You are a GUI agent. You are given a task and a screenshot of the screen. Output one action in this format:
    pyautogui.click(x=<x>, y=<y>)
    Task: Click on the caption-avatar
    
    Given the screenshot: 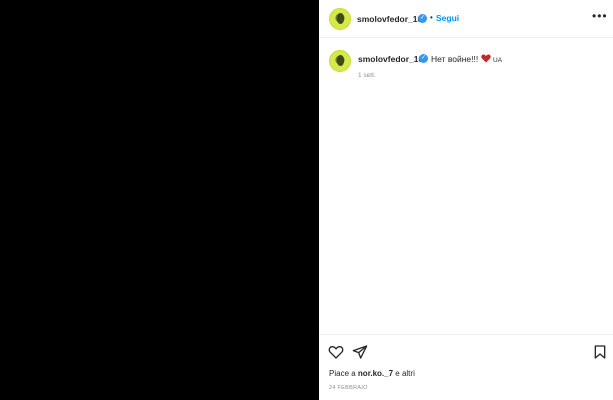 What is the action you would take?
    pyautogui.click(x=340, y=61)
    